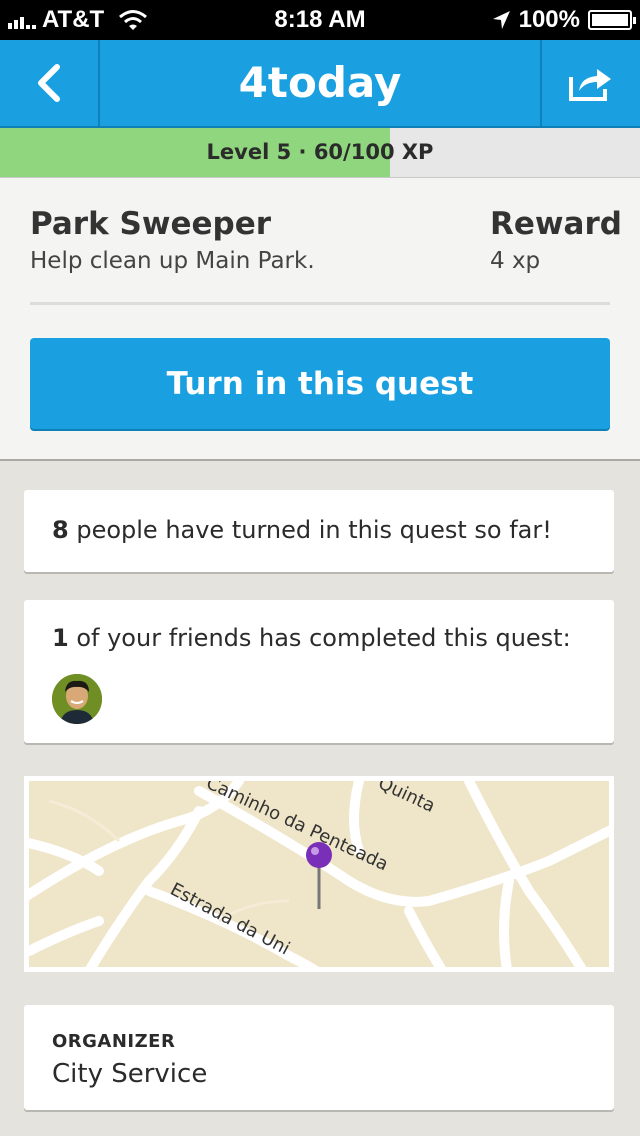  I want to click on status-right: 100%, so click(563, 20).